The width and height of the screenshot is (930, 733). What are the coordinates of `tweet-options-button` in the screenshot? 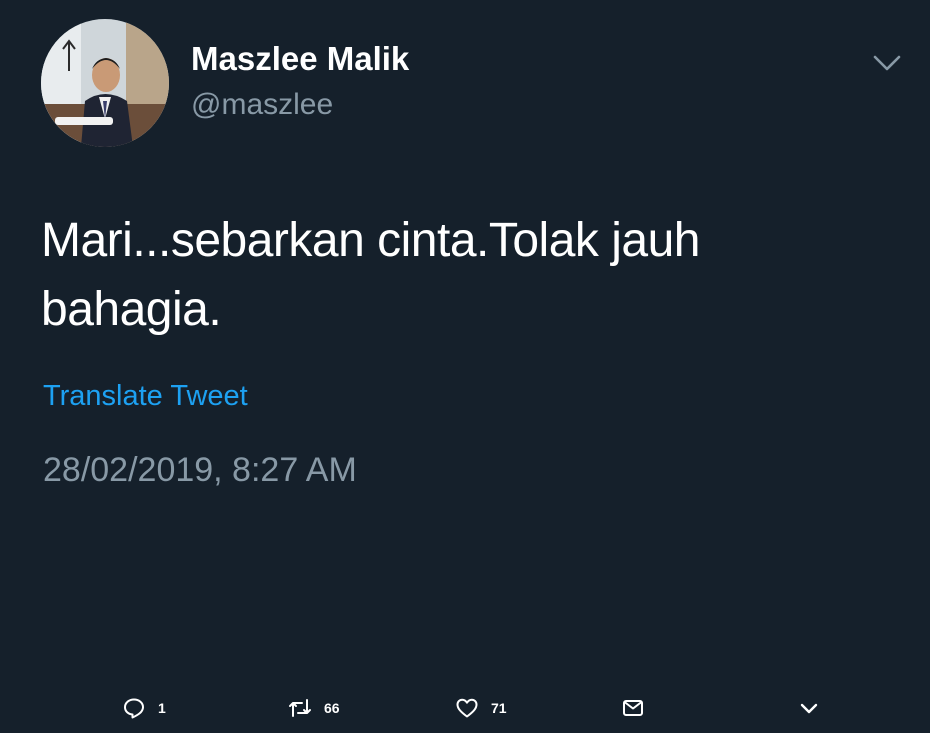 It's located at (887, 63).